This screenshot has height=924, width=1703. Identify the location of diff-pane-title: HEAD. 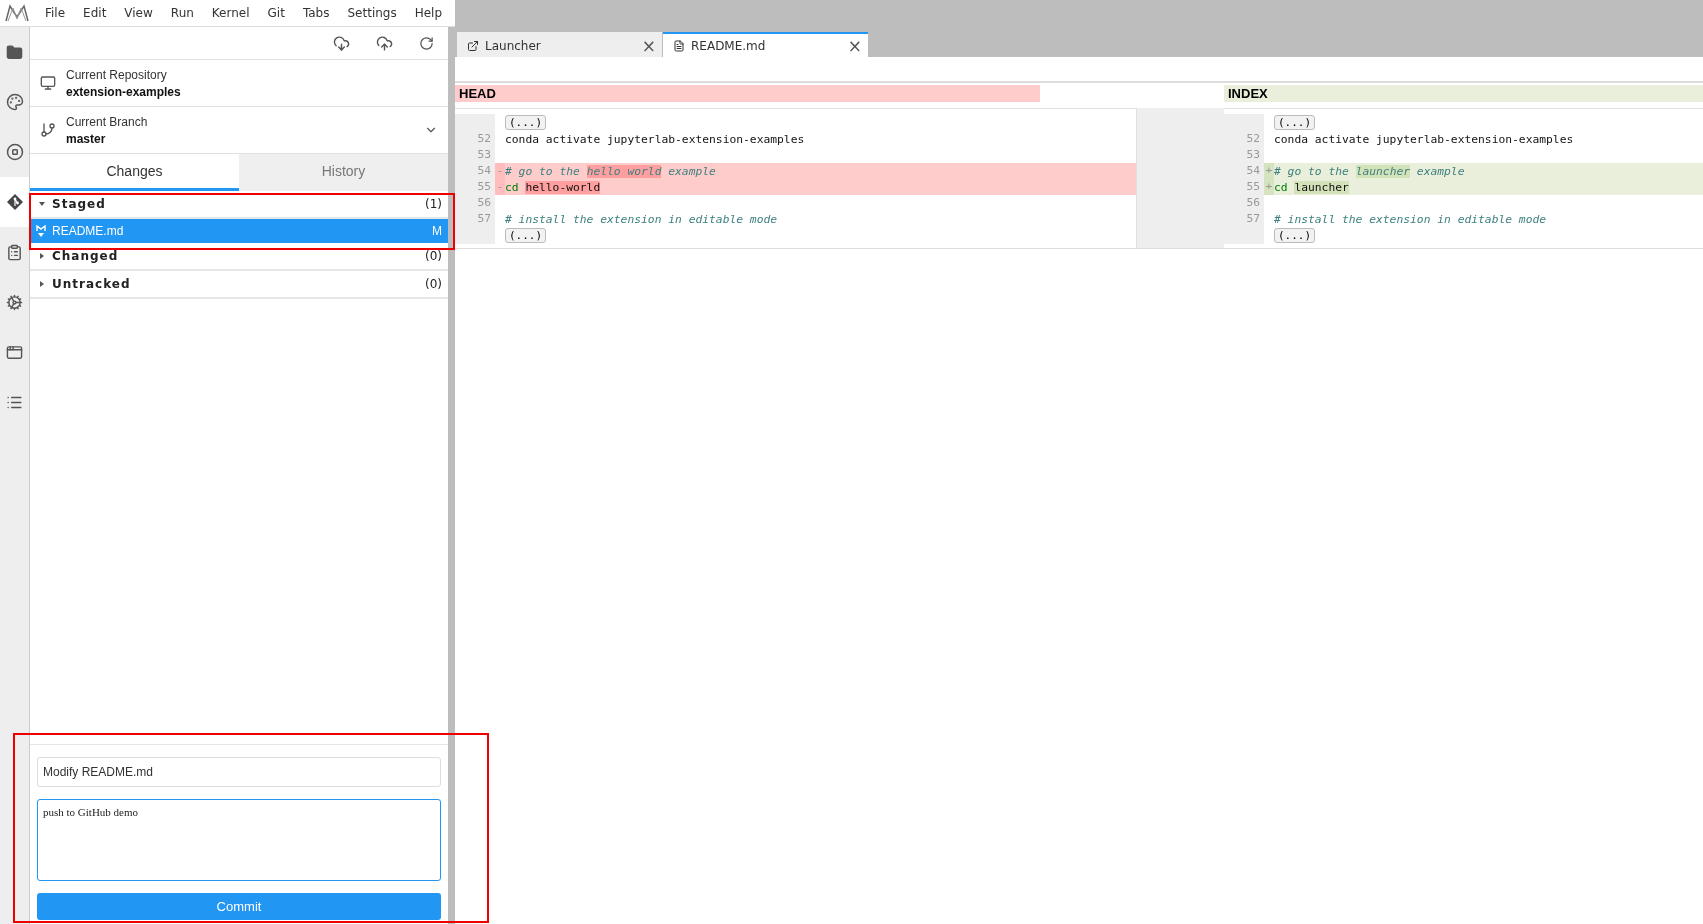
(747, 93).